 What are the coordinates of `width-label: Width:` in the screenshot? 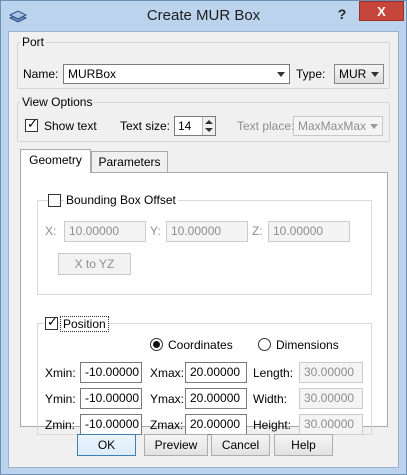 It's located at (270, 399).